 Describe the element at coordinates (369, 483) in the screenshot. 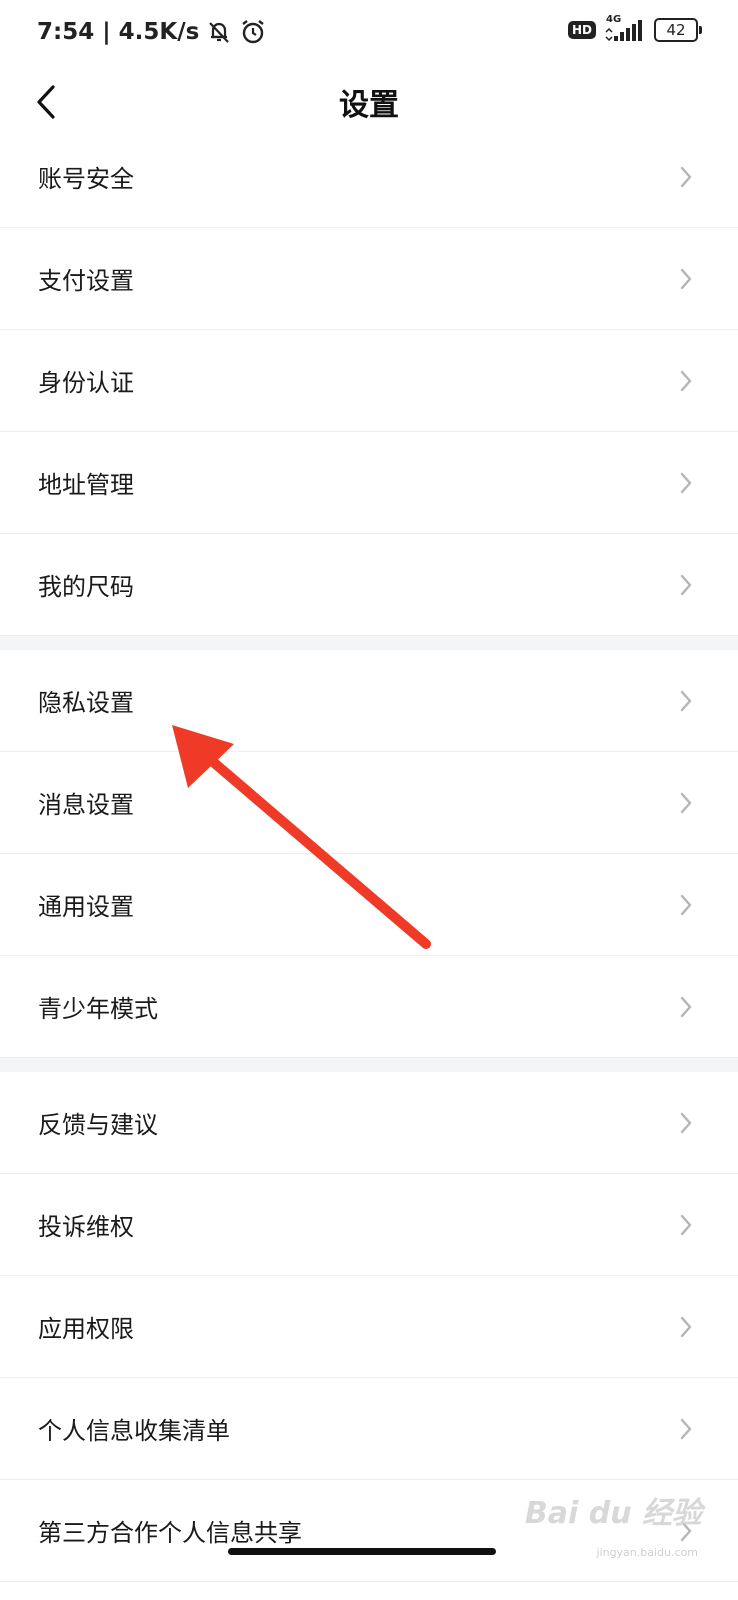

I see `settings-row: 地址管理` at that location.